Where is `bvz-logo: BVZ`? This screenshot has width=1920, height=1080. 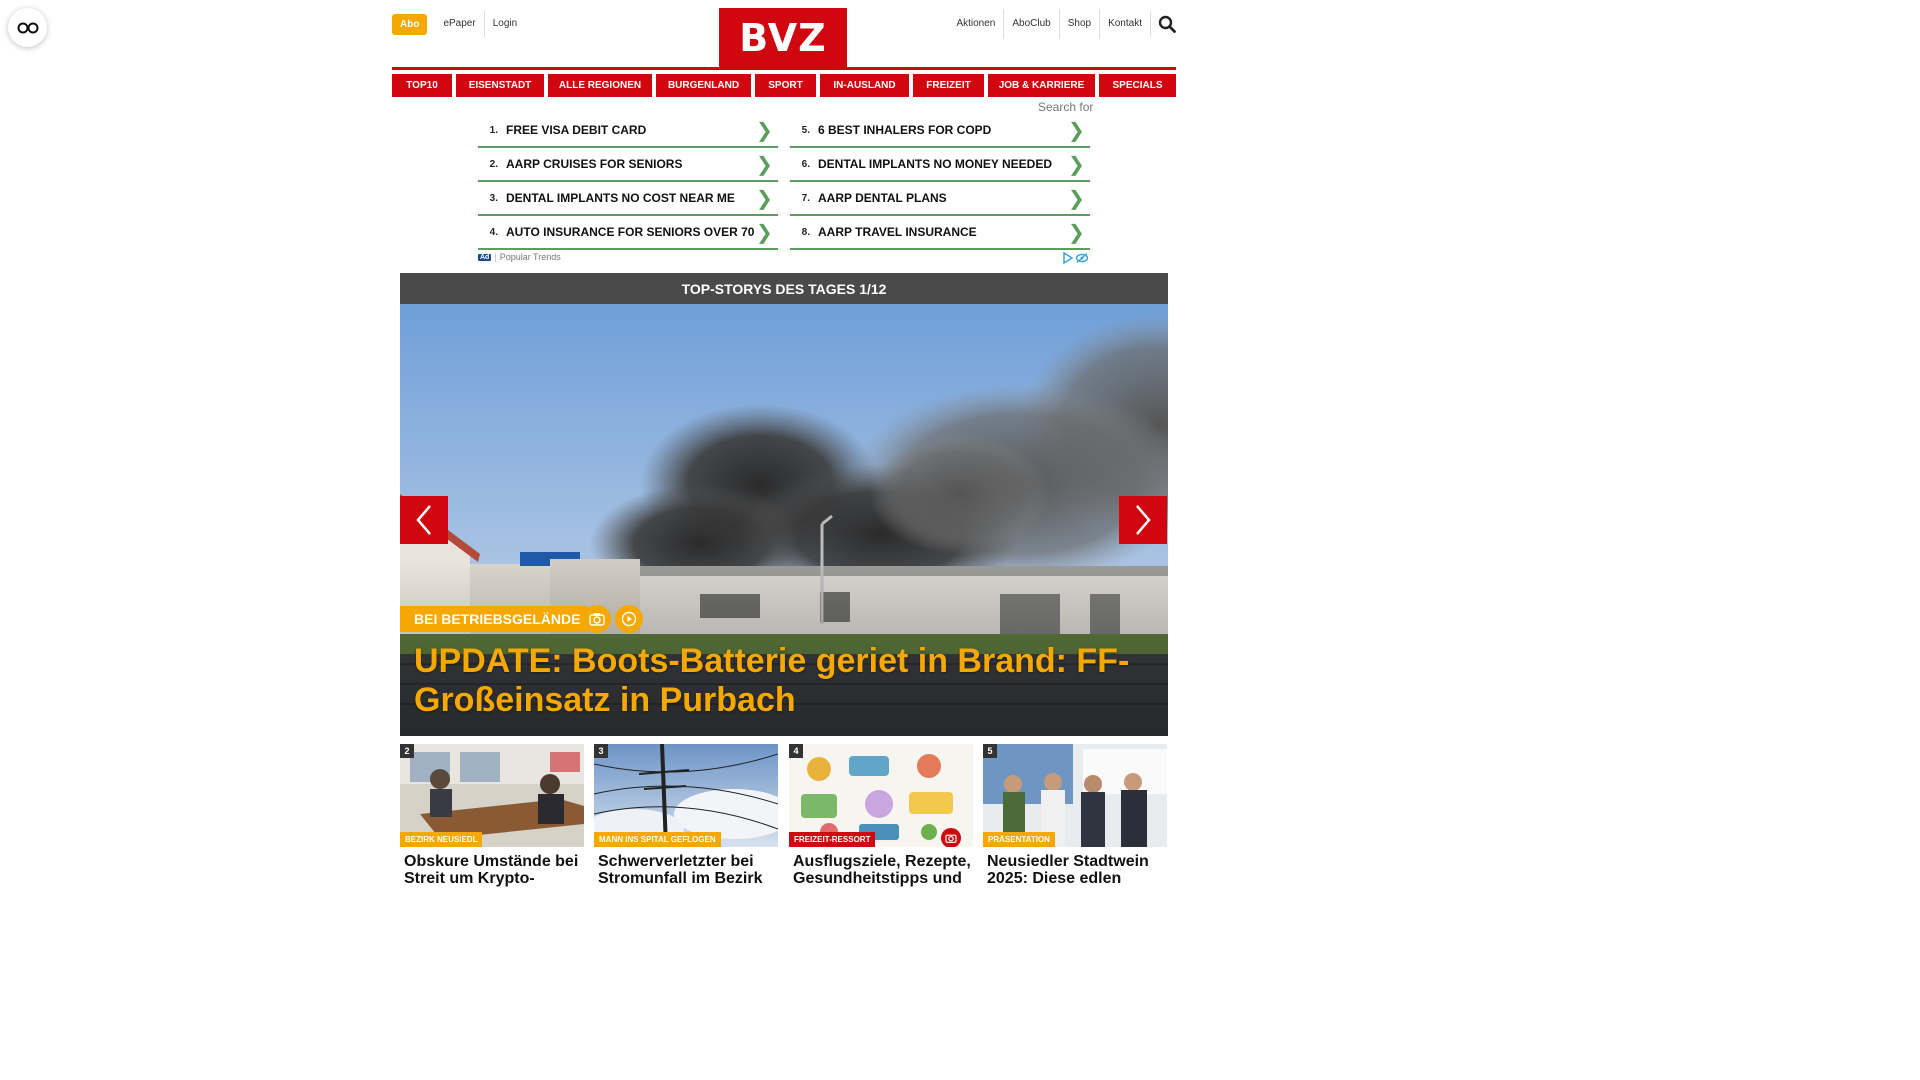 bvz-logo: BVZ is located at coordinates (783, 38).